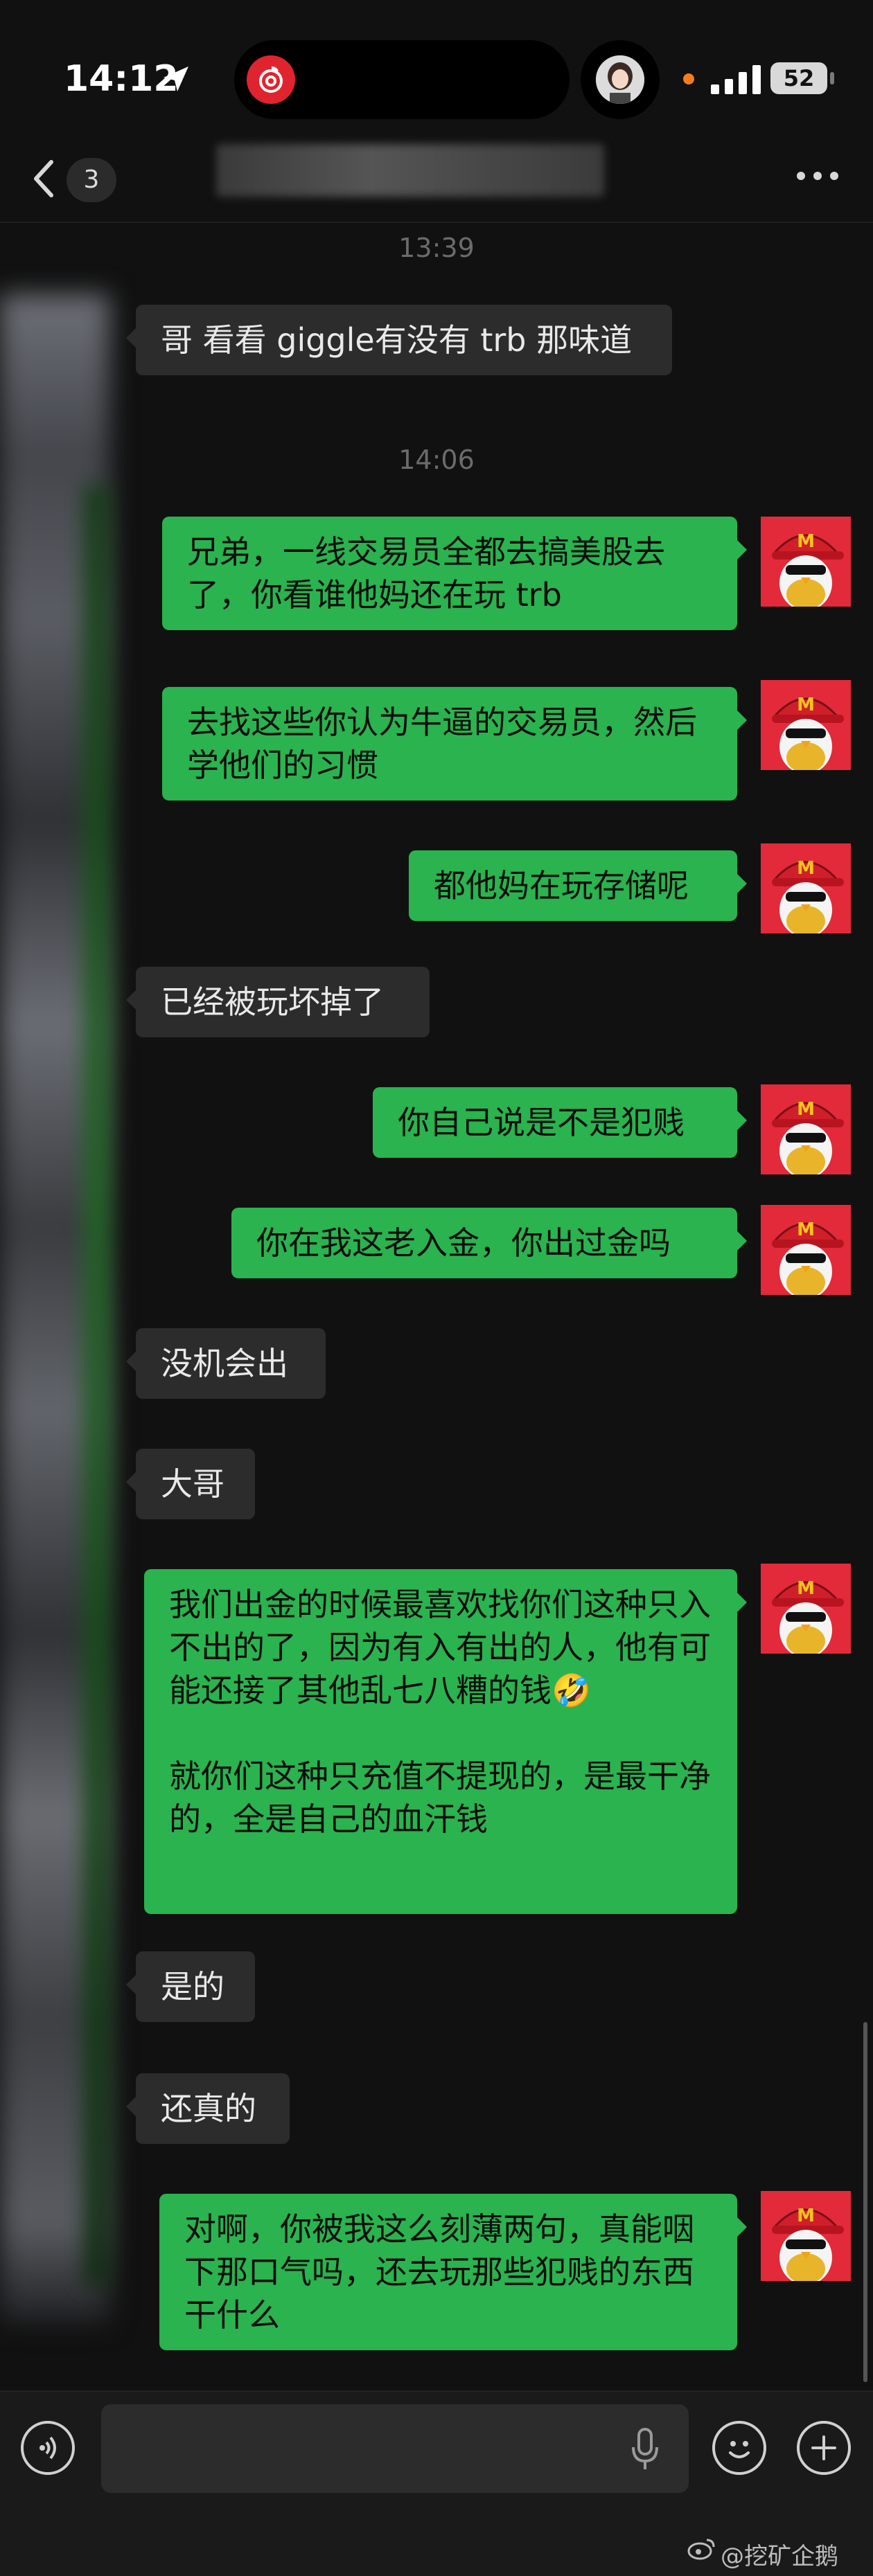 Image resolution: width=873 pixels, height=2576 pixels. What do you see at coordinates (410, 170) in the screenshot?
I see `chat-title-blurred` at bounding box center [410, 170].